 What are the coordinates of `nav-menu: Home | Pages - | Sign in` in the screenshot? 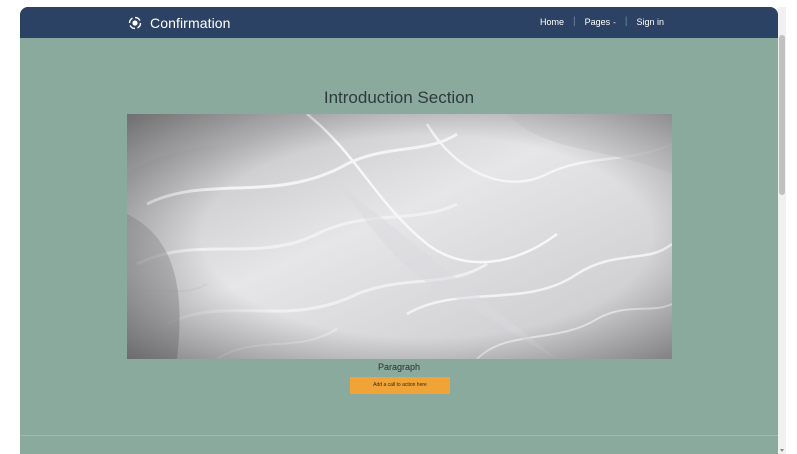 It's located at (602, 21).